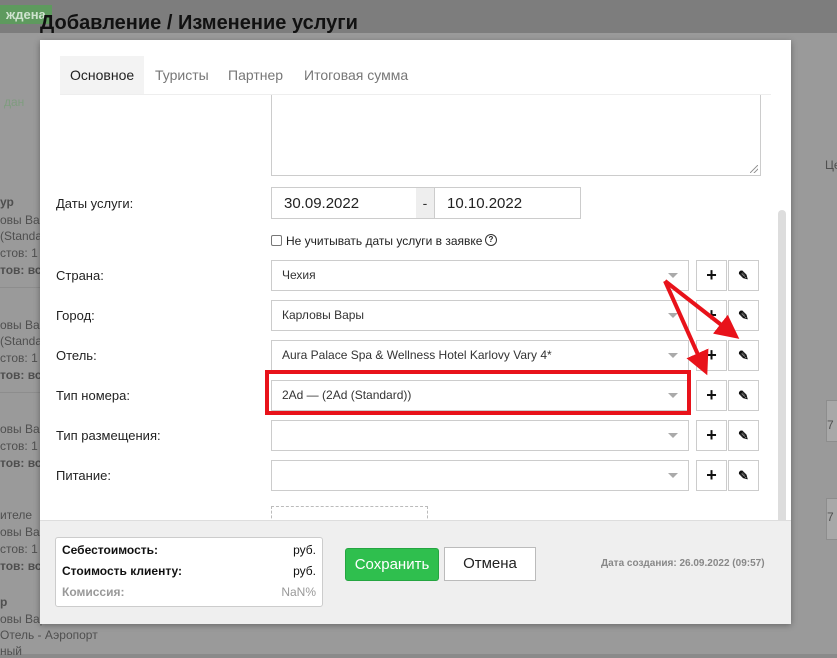 Image resolution: width=837 pixels, height=658 pixels. What do you see at coordinates (76, 355) in the screenshot?
I see `hotel-label: Отель:` at bounding box center [76, 355].